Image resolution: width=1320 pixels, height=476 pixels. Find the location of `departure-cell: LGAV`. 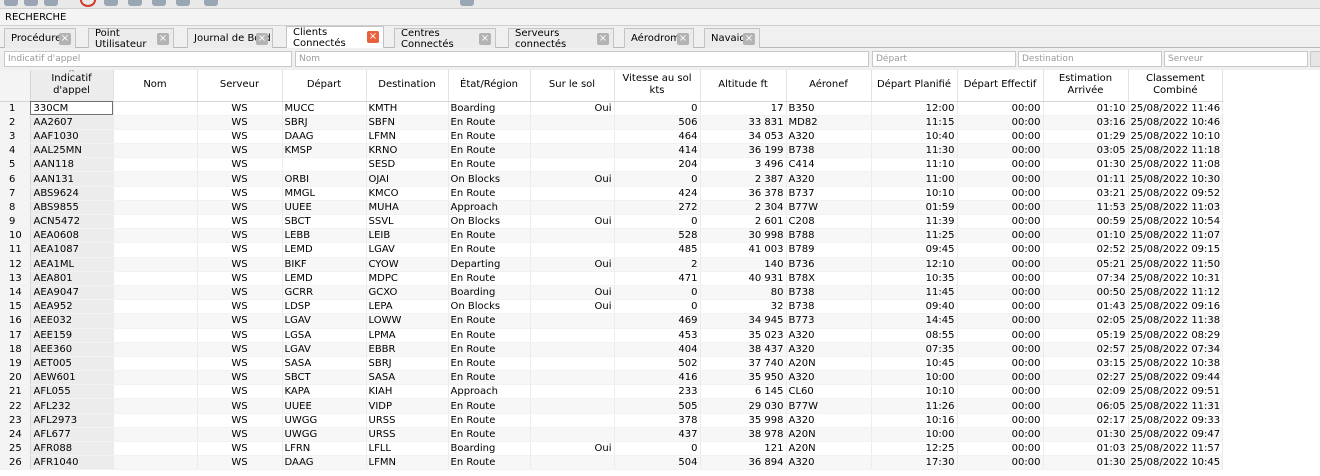

departure-cell: LGAV is located at coordinates (324, 321).